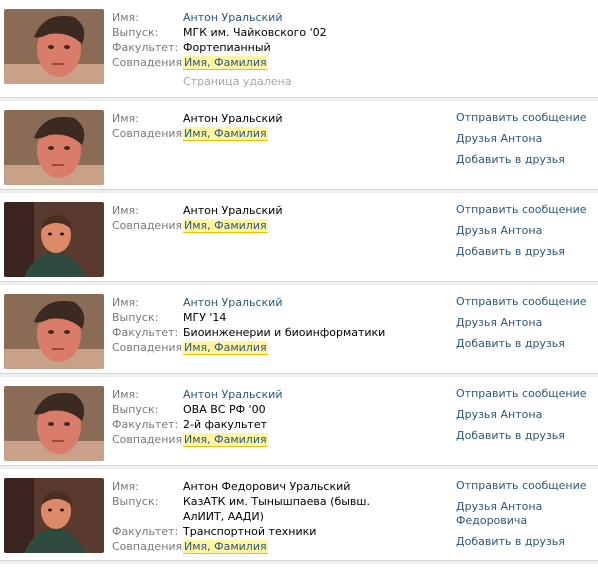 The height and width of the screenshot is (569, 598). I want to click on faculty-value: Фортепианный, so click(227, 47).